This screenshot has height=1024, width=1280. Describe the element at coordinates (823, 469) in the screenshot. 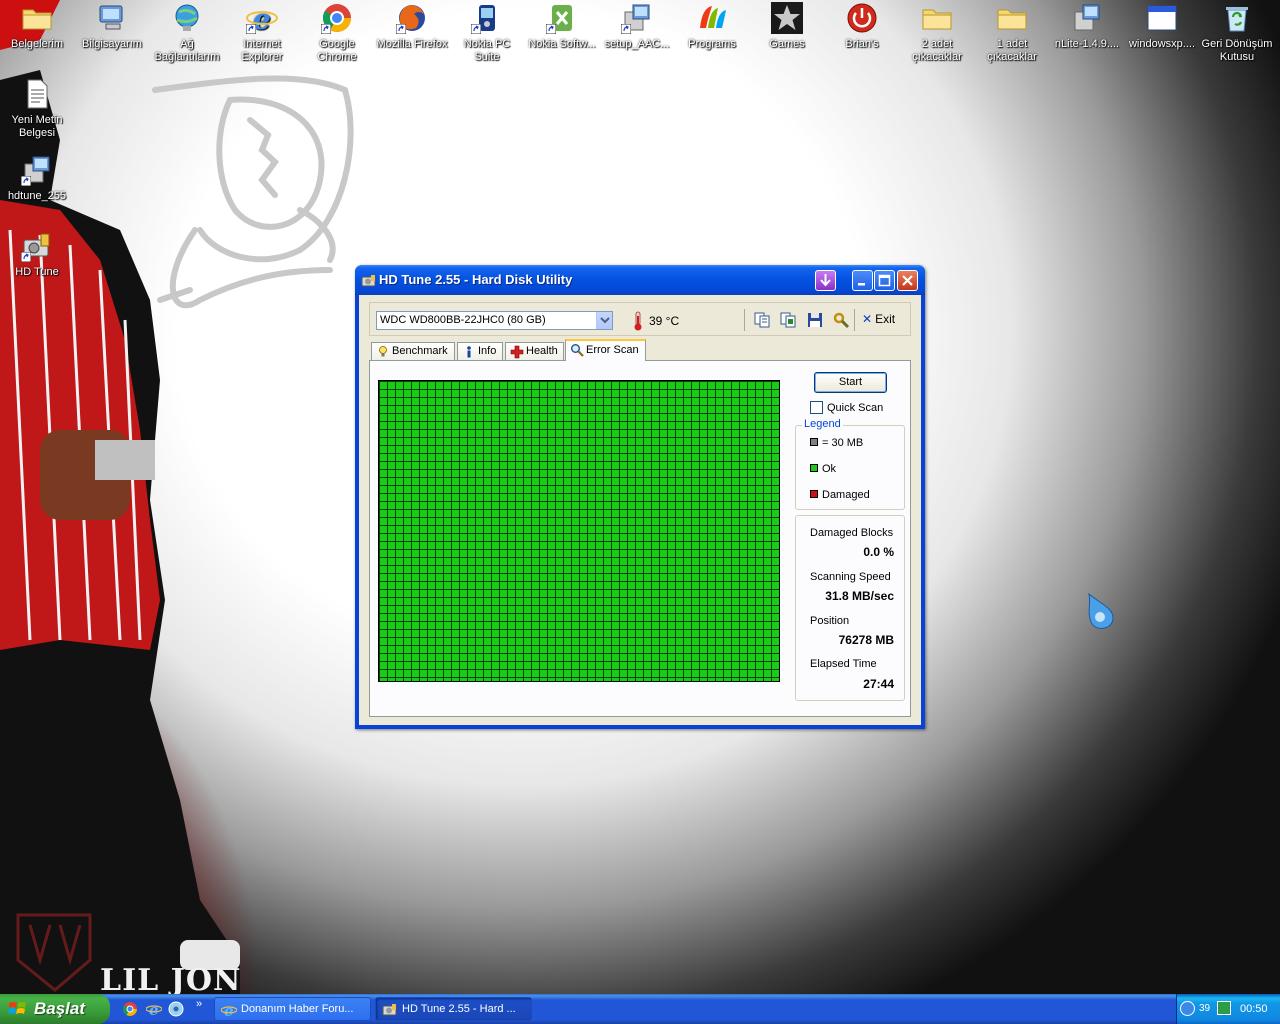

I see `legend-item-ok: Ok` at that location.